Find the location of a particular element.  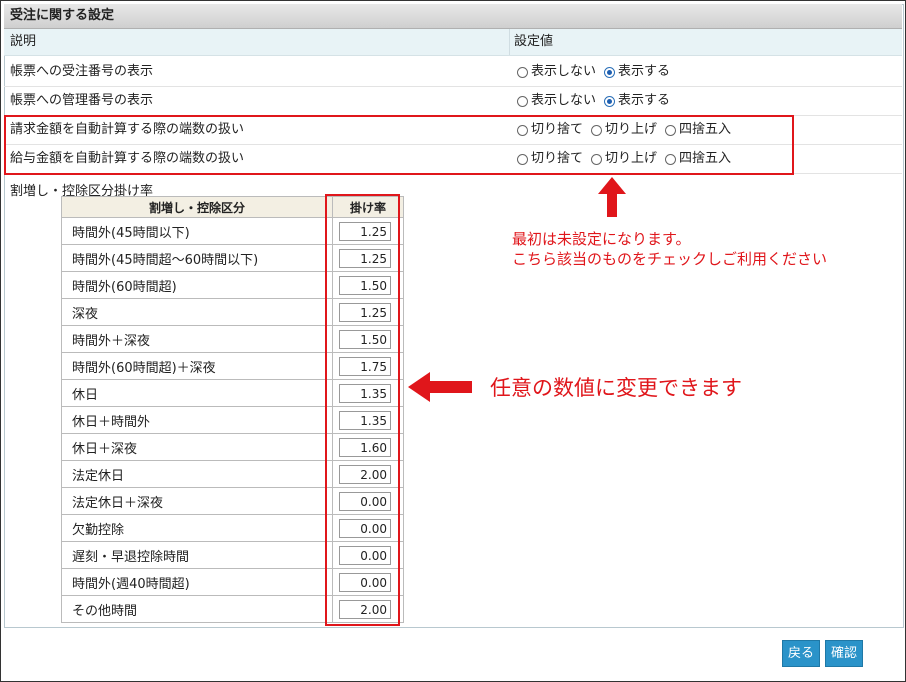

header-setting-value: 設定値 is located at coordinates (534, 41).